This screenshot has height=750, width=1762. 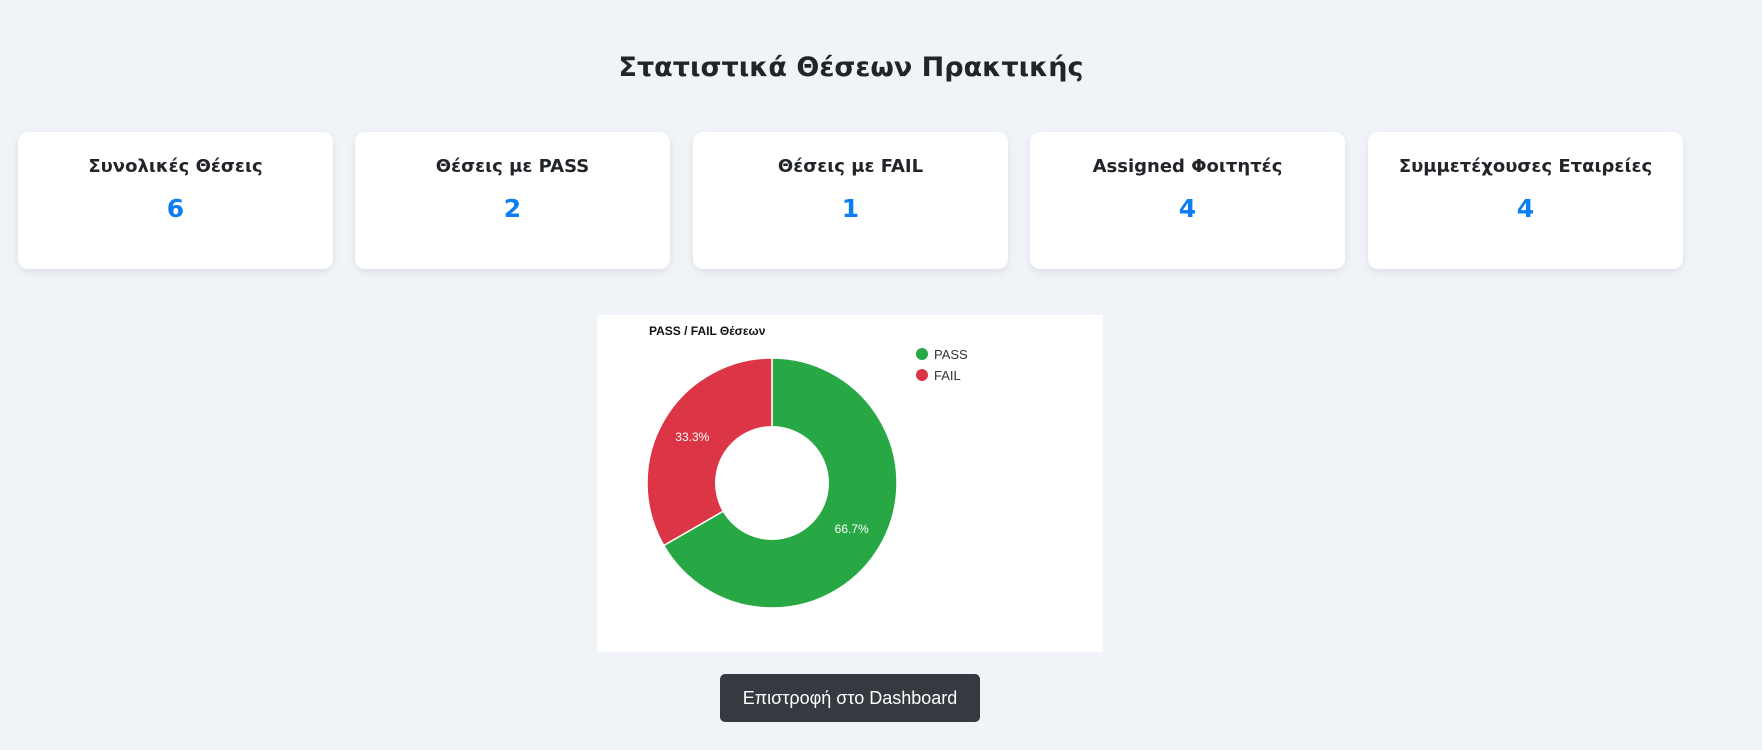 I want to click on slice-label-pass: 66.7%, so click(x=852, y=529).